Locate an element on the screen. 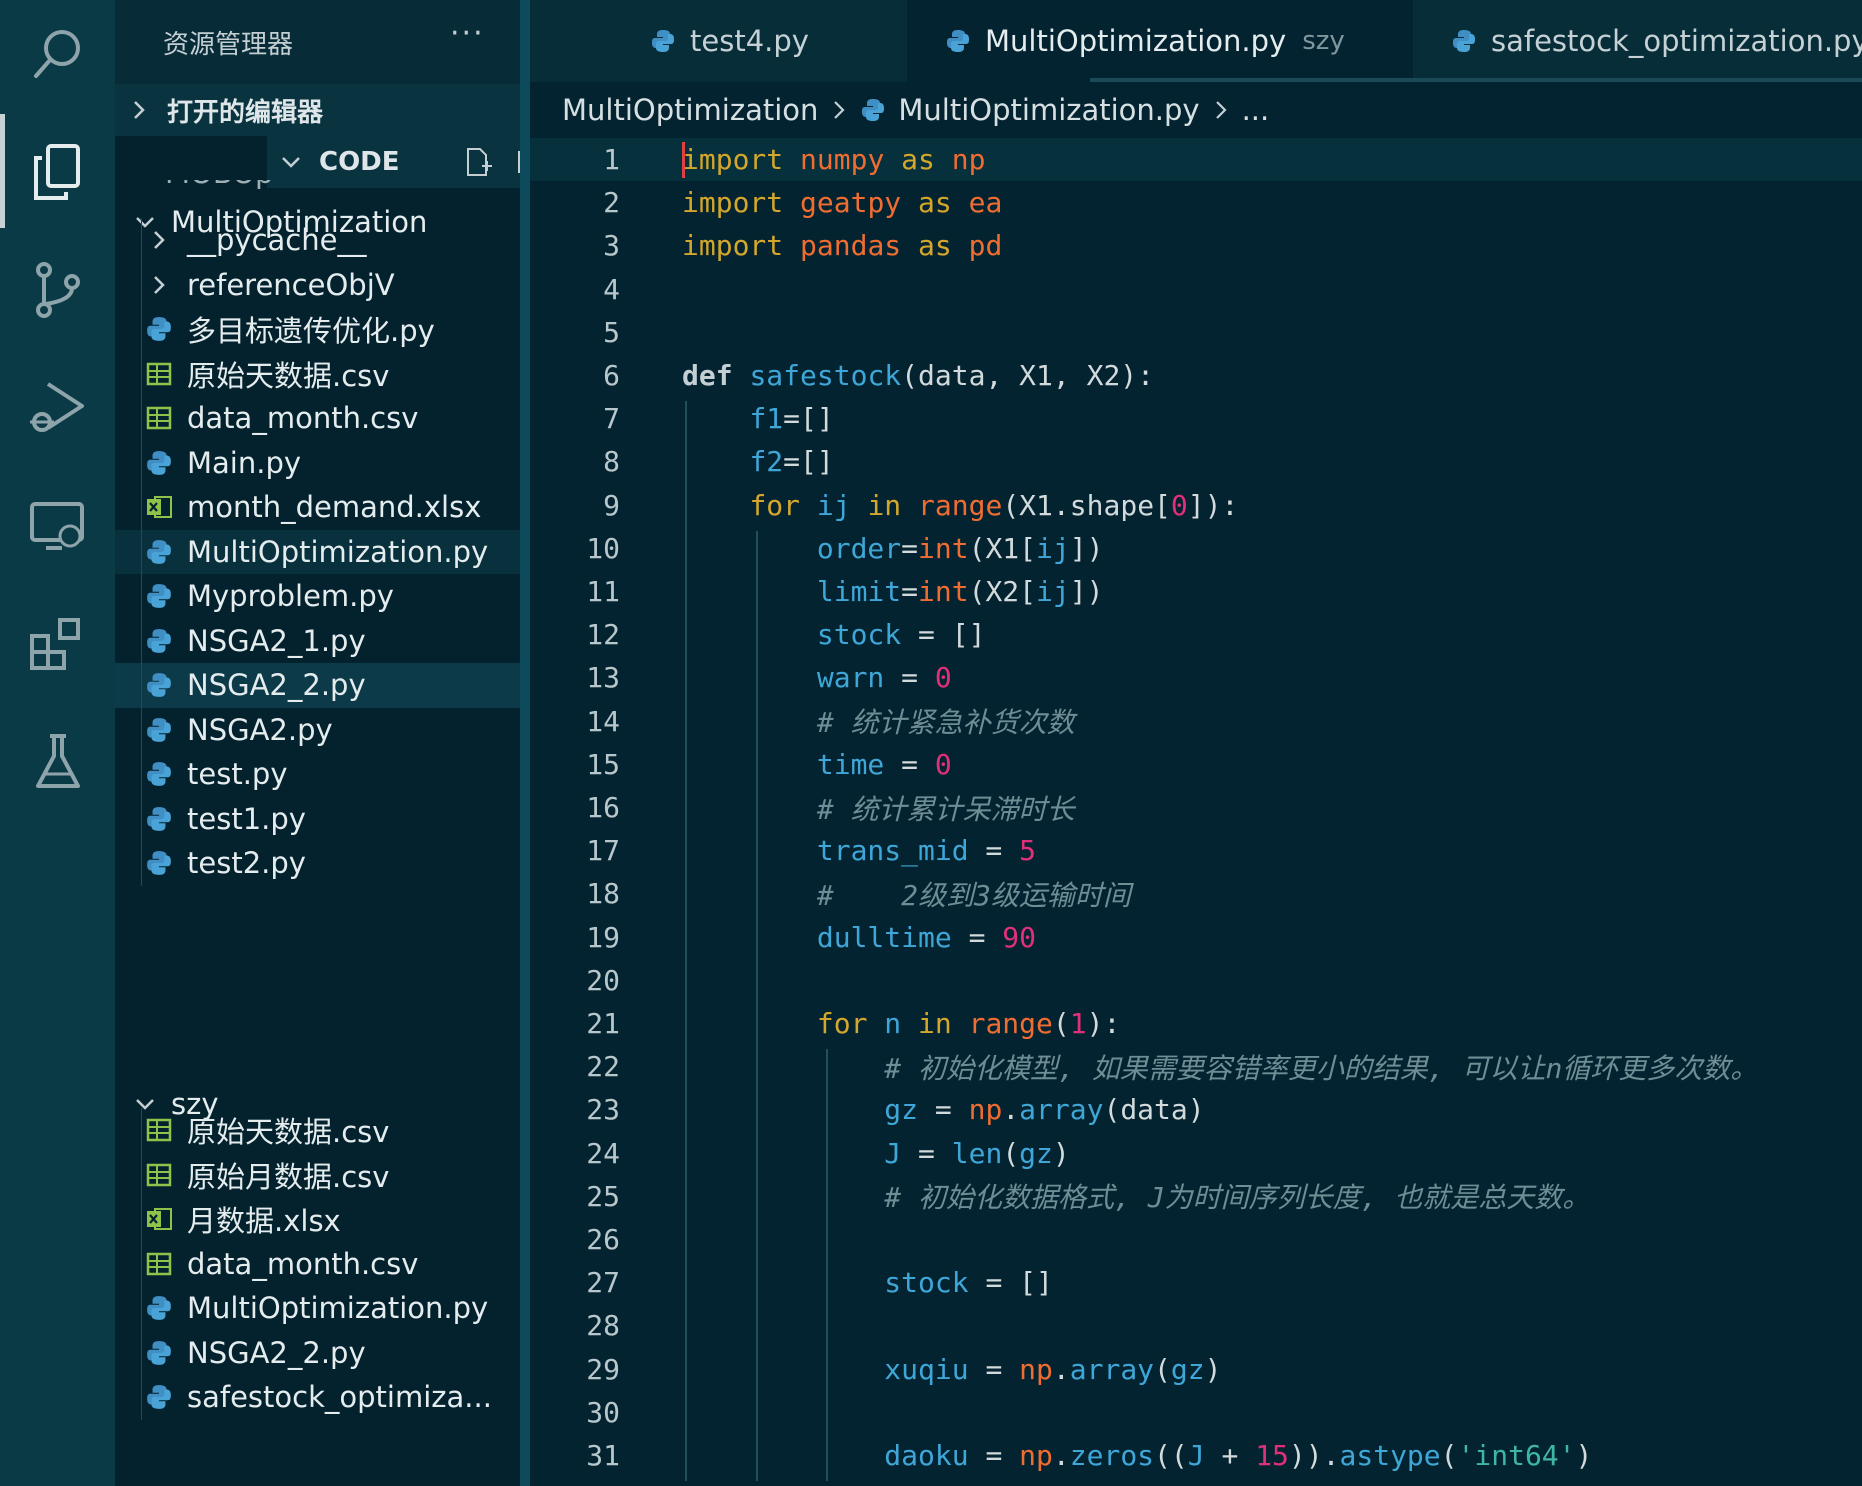 This screenshot has height=1486, width=1862. new-file-icon is located at coordinates (478, 162).